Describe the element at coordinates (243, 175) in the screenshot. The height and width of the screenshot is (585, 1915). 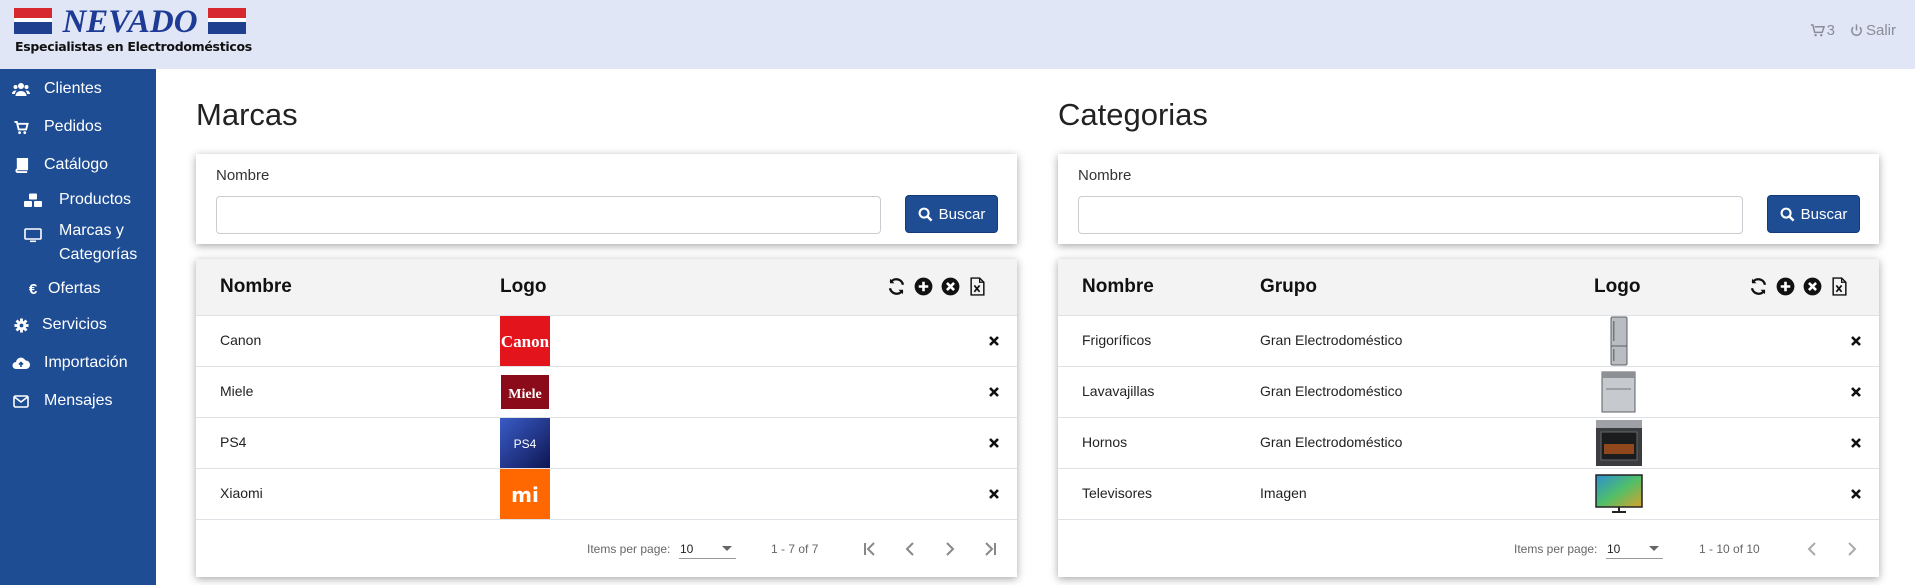
I see `marcas-filter-label: Nombre` at that location.